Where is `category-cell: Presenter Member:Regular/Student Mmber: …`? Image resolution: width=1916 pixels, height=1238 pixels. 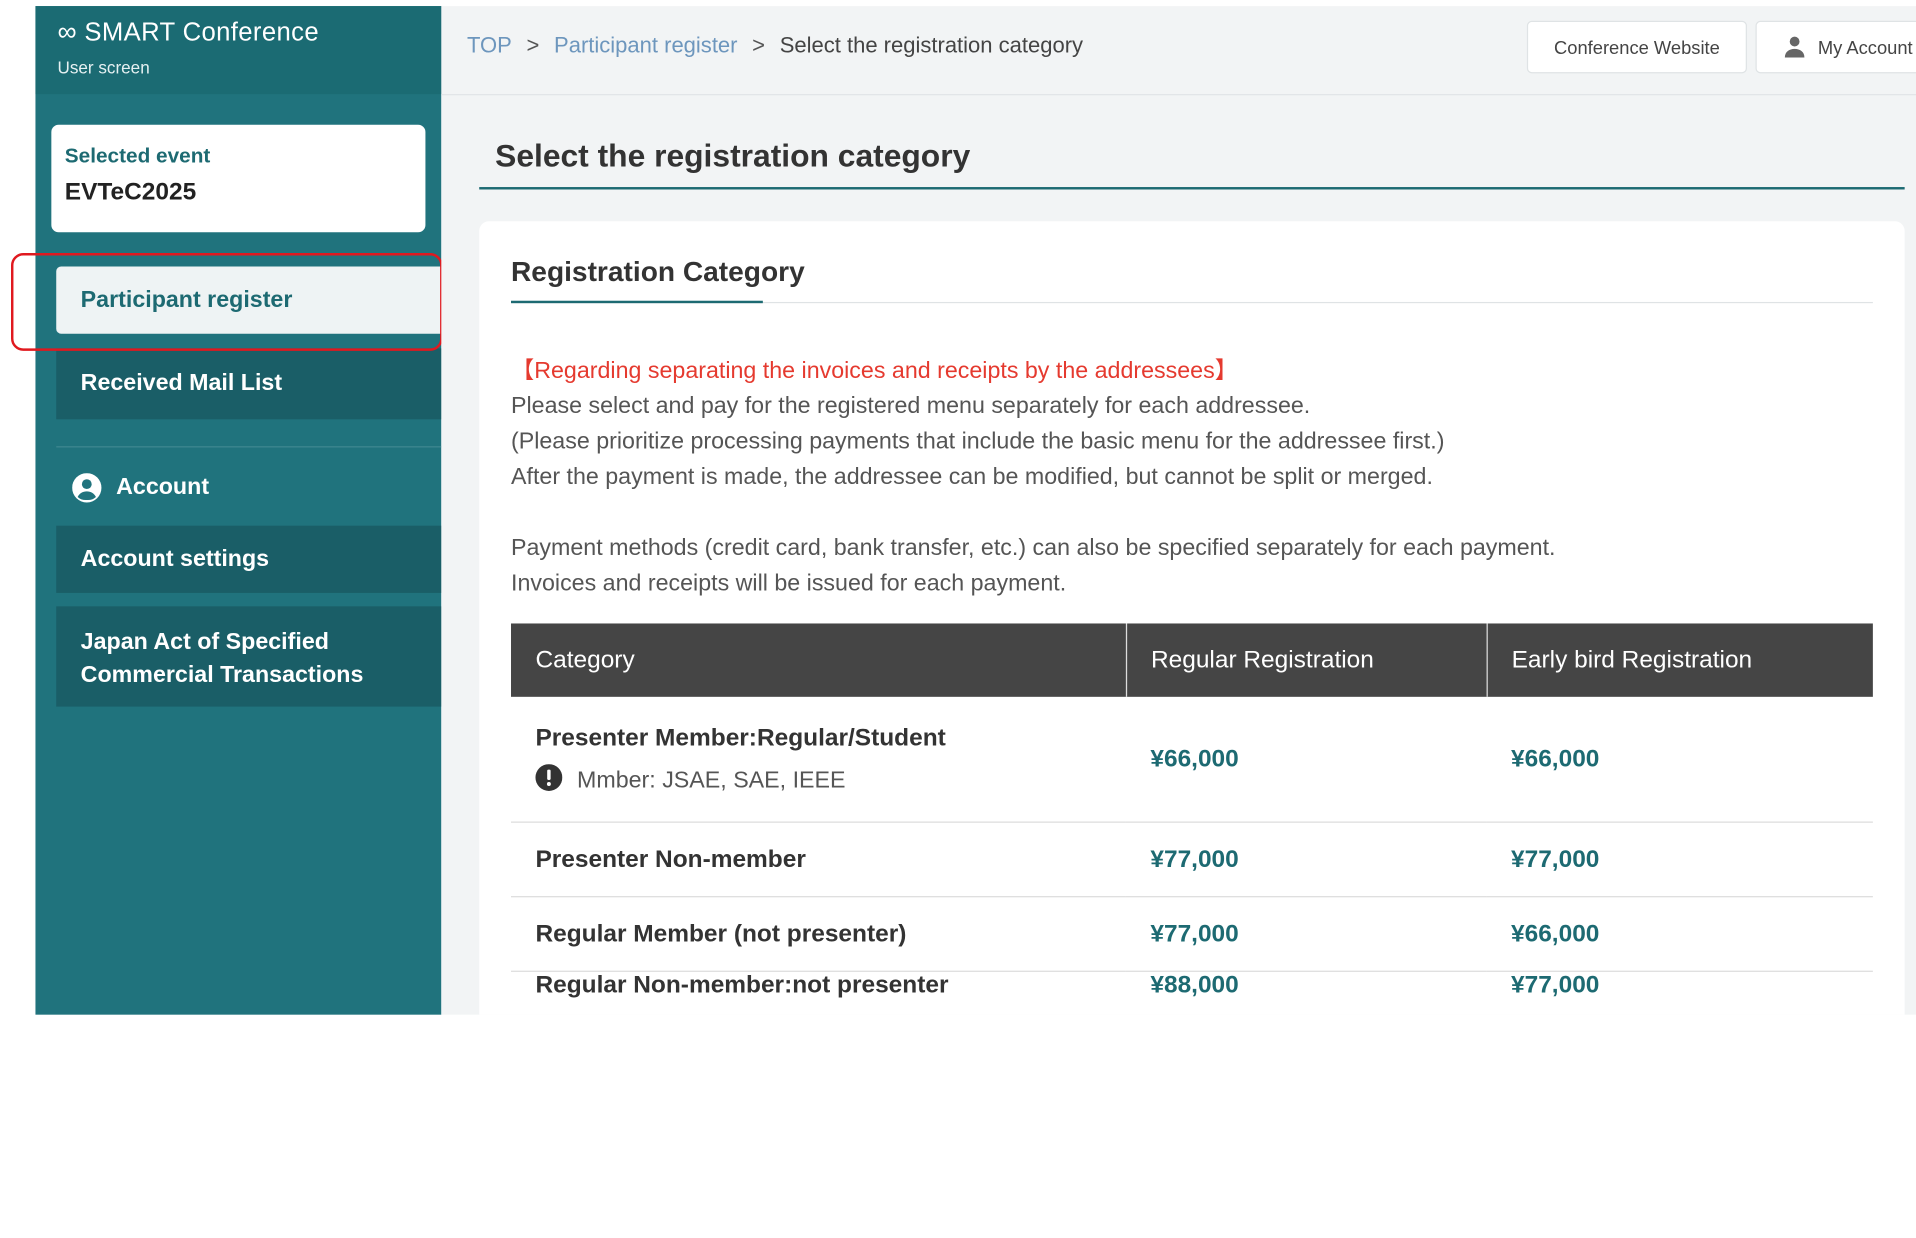
category-cell: Presenter Member:Regular/Student Mmber: … is located at coordinates (818, 759).